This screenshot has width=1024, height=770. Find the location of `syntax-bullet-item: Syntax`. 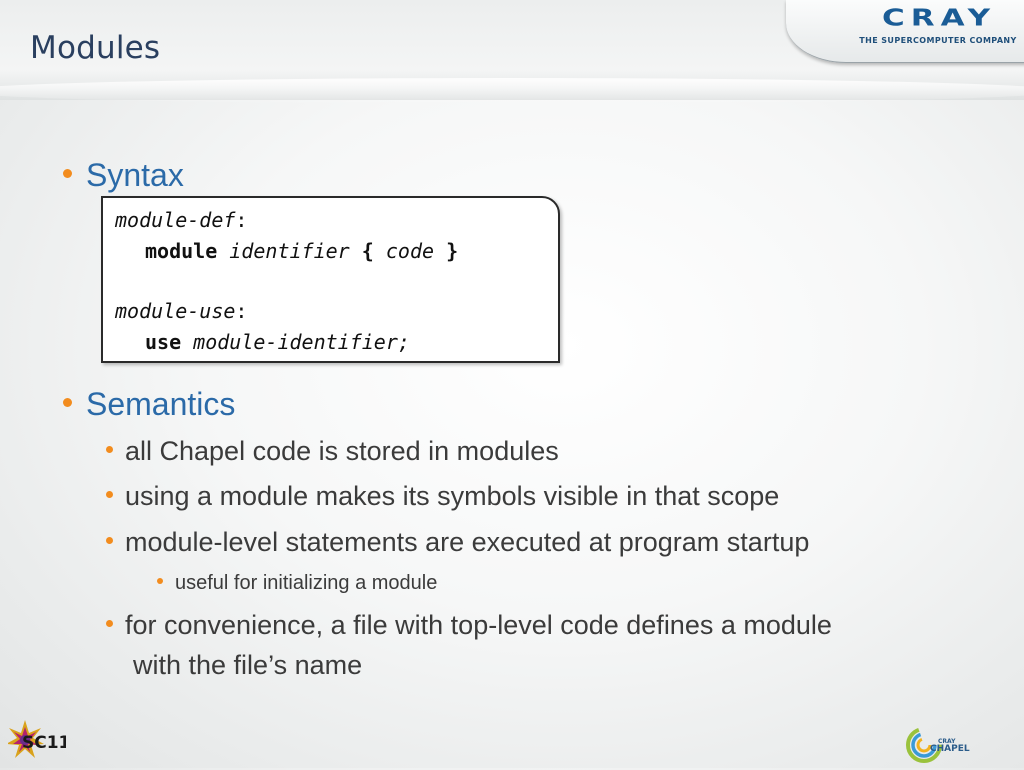

syntax-bullet-item: Syntax is located at coordinates (123, 175).